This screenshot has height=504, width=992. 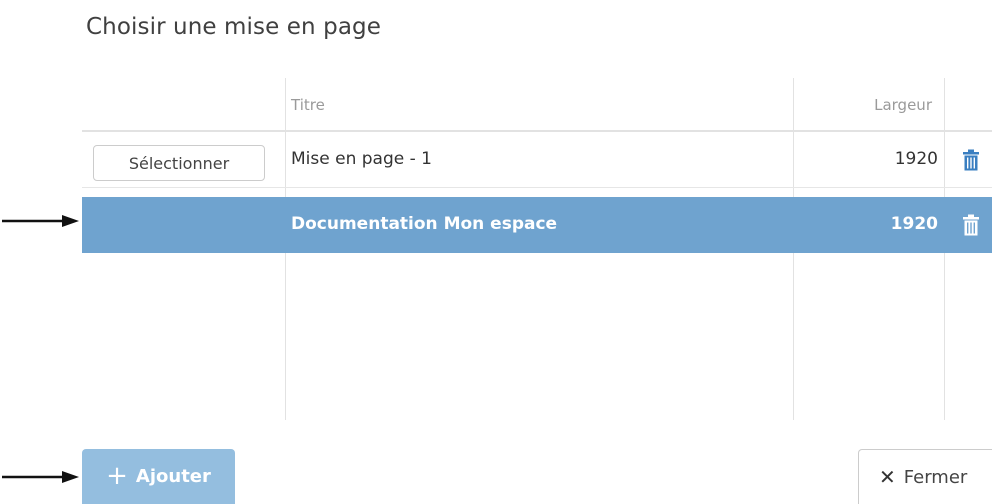 I want to click on dialog-title: Choisir une mise en page, so click(x=233, y=27).